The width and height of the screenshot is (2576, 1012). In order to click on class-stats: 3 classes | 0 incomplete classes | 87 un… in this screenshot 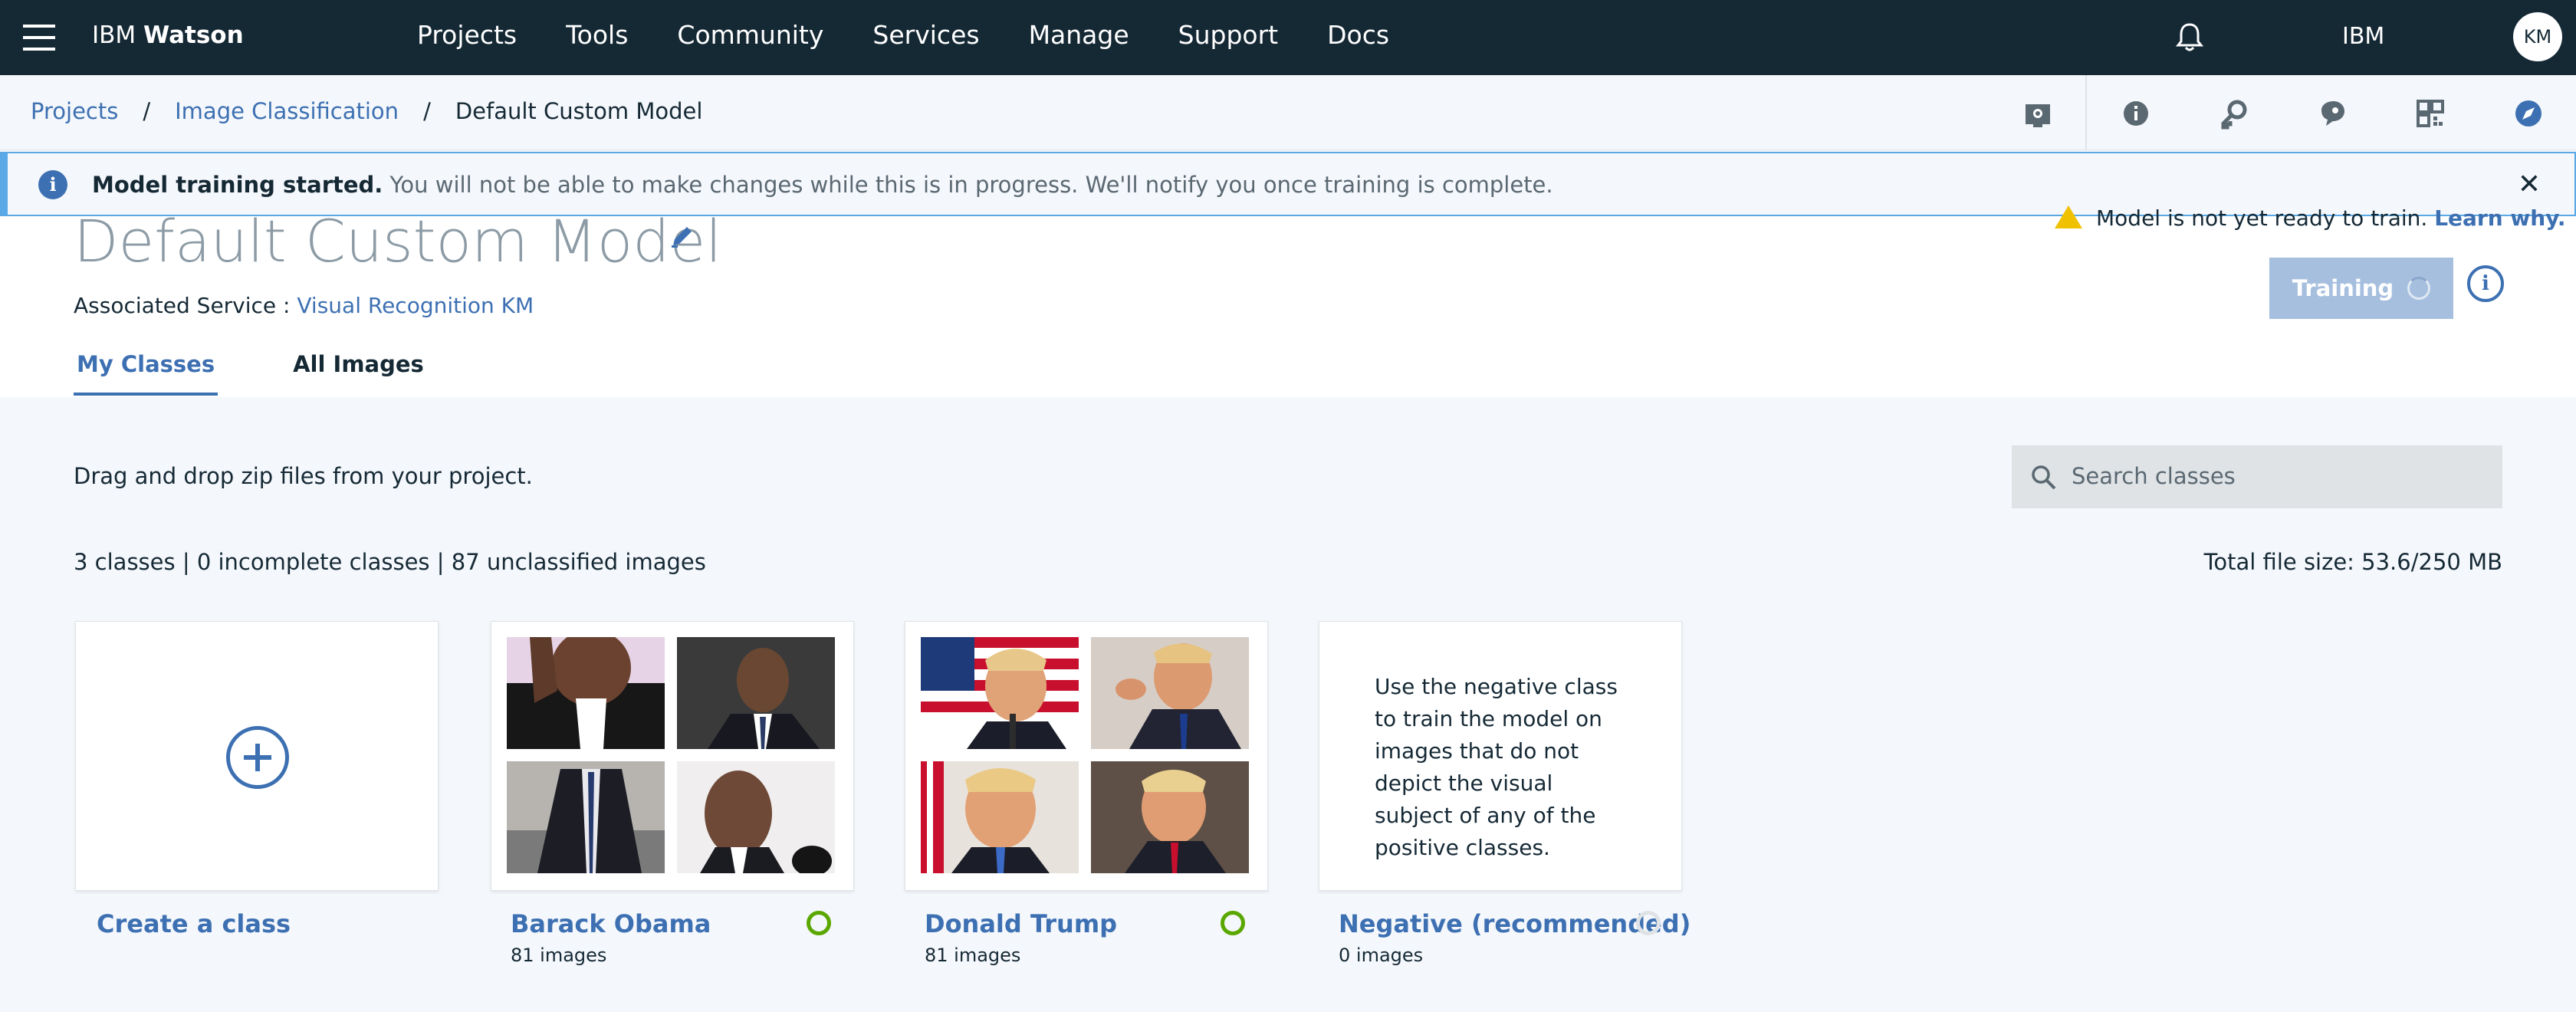, I will do `click(390, 562)`.